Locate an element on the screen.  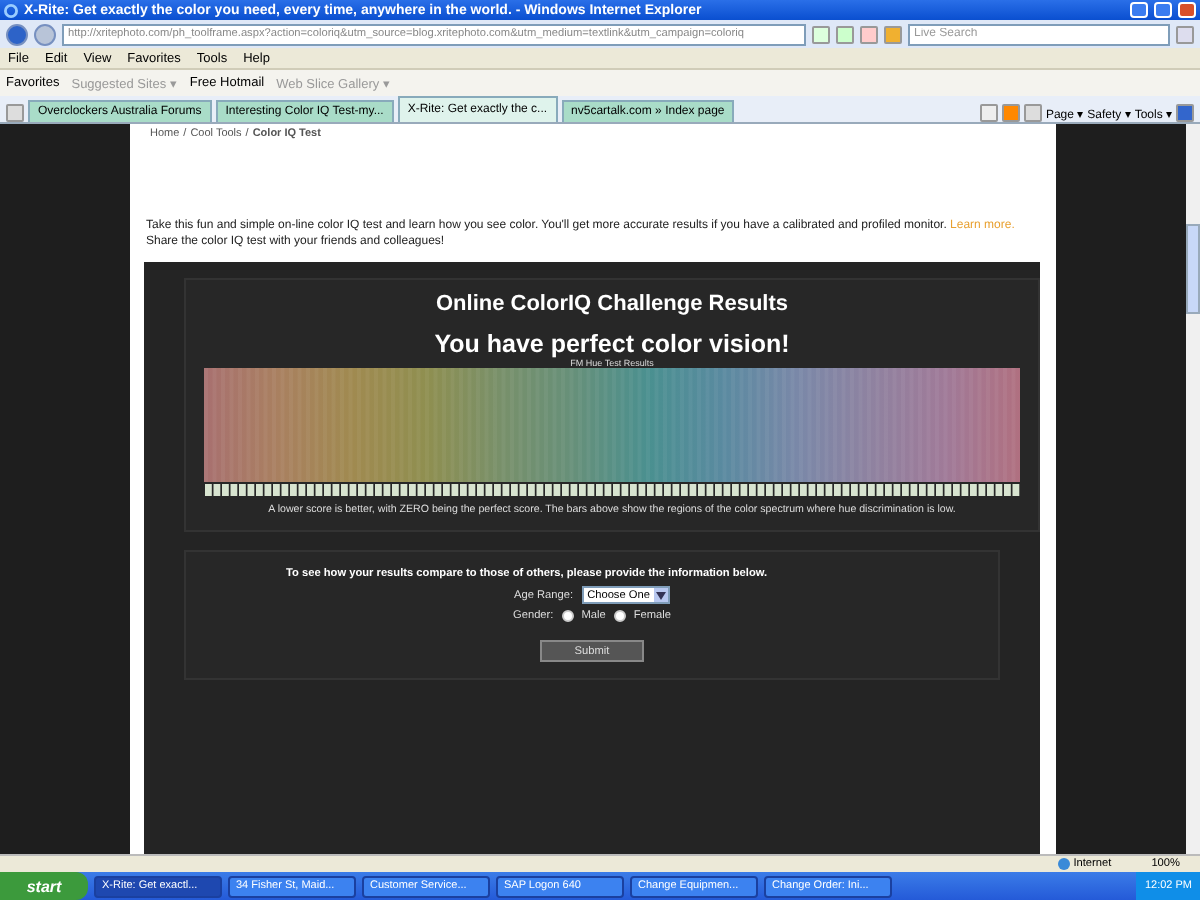
results-title: Online ColorIQ Challenge Results is located at coordinates (612, 304).